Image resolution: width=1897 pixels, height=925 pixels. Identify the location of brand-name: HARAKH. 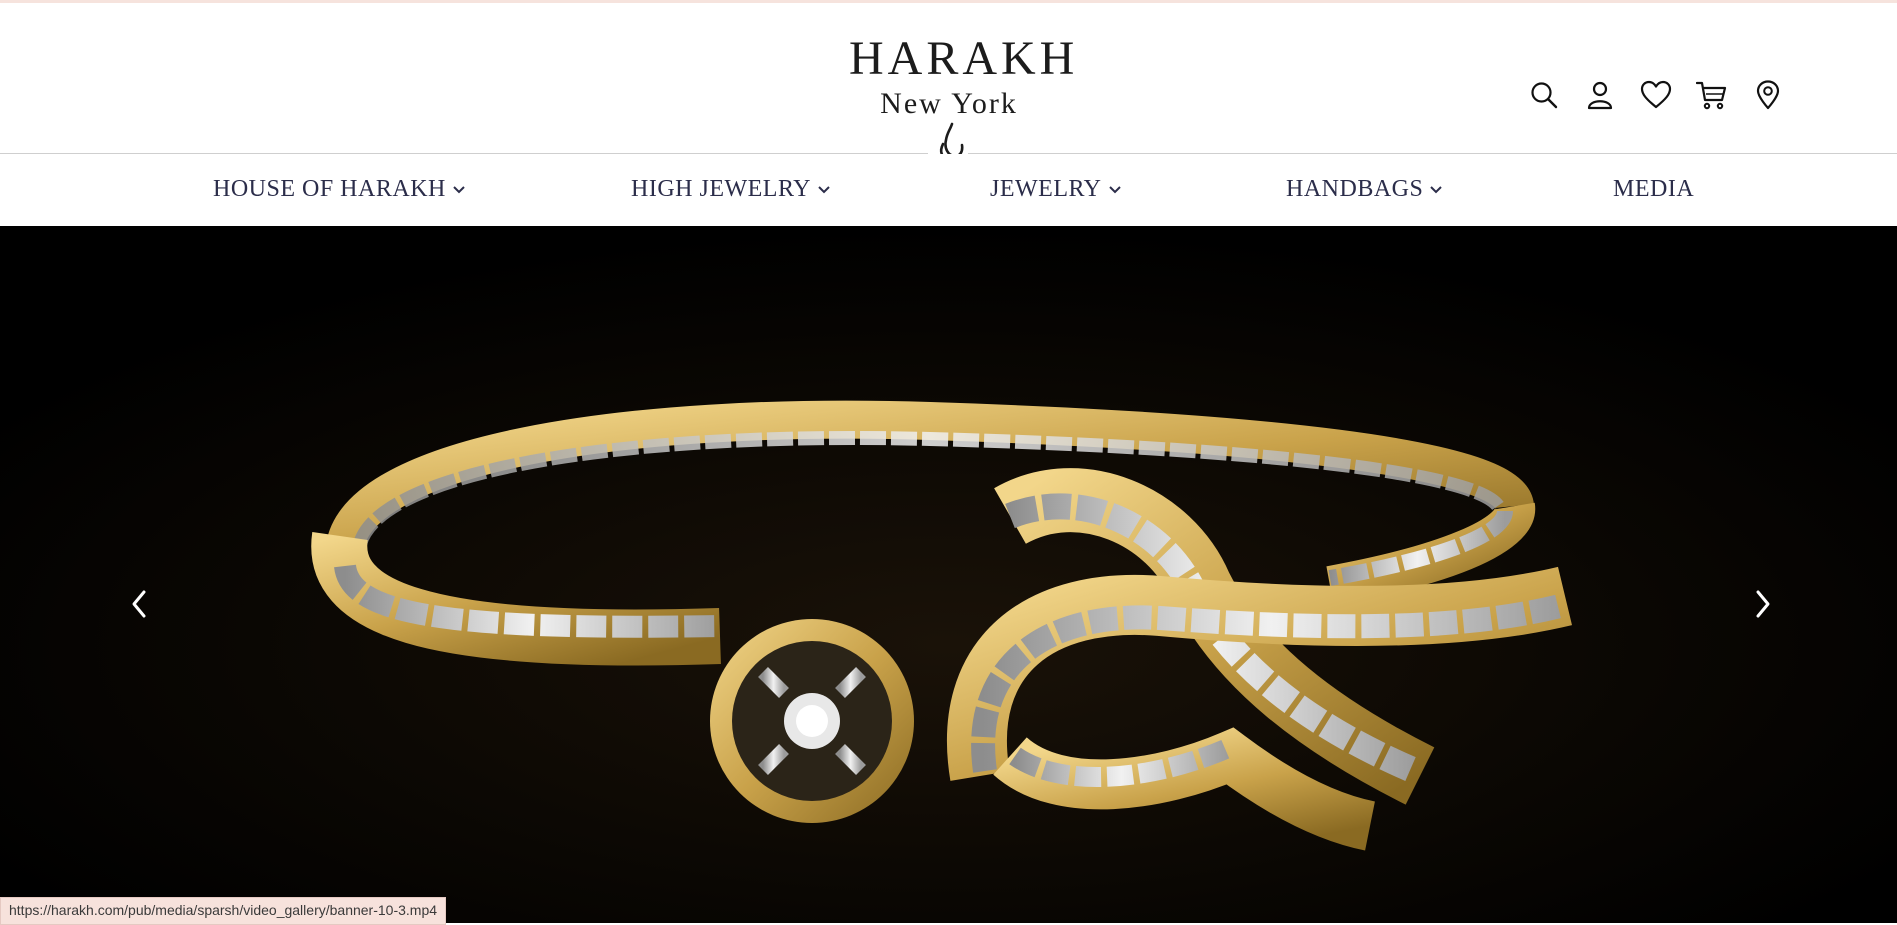
(964, 58).